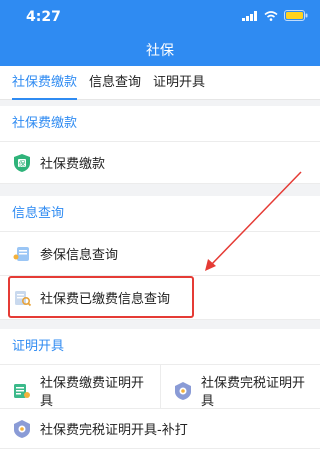  What do you see at coordinates (101, 297) in the screenshot?
I see `annotation-highlight-box` at bounding box center [101, 297].